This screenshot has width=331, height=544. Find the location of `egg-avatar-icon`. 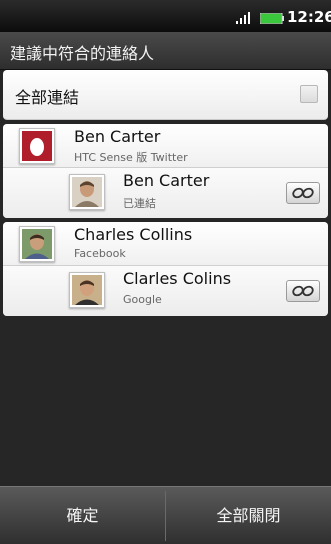

egg-avatar-icon is located at coordinates (37, 146).